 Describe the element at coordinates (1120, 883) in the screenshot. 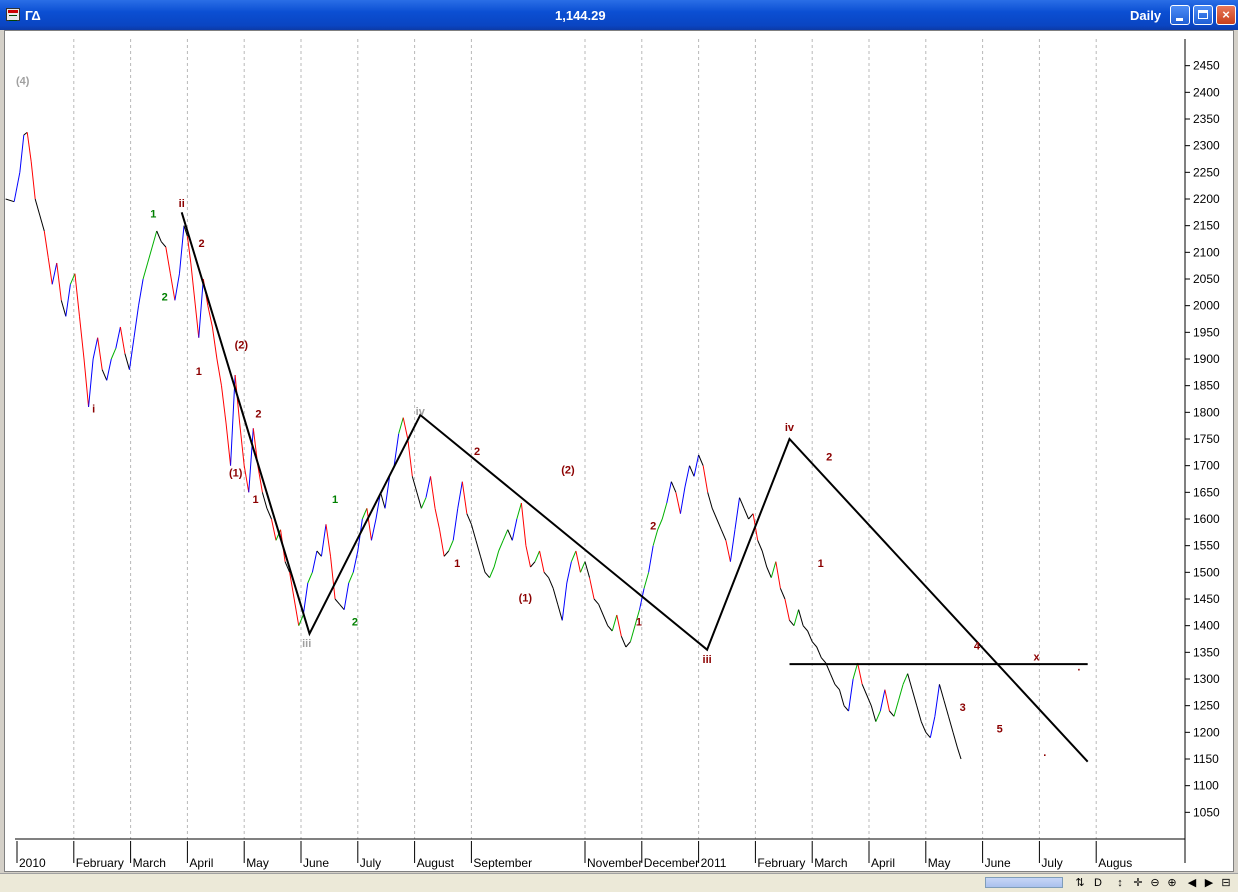

I see `move-vertical-icon: ↕` at that location.